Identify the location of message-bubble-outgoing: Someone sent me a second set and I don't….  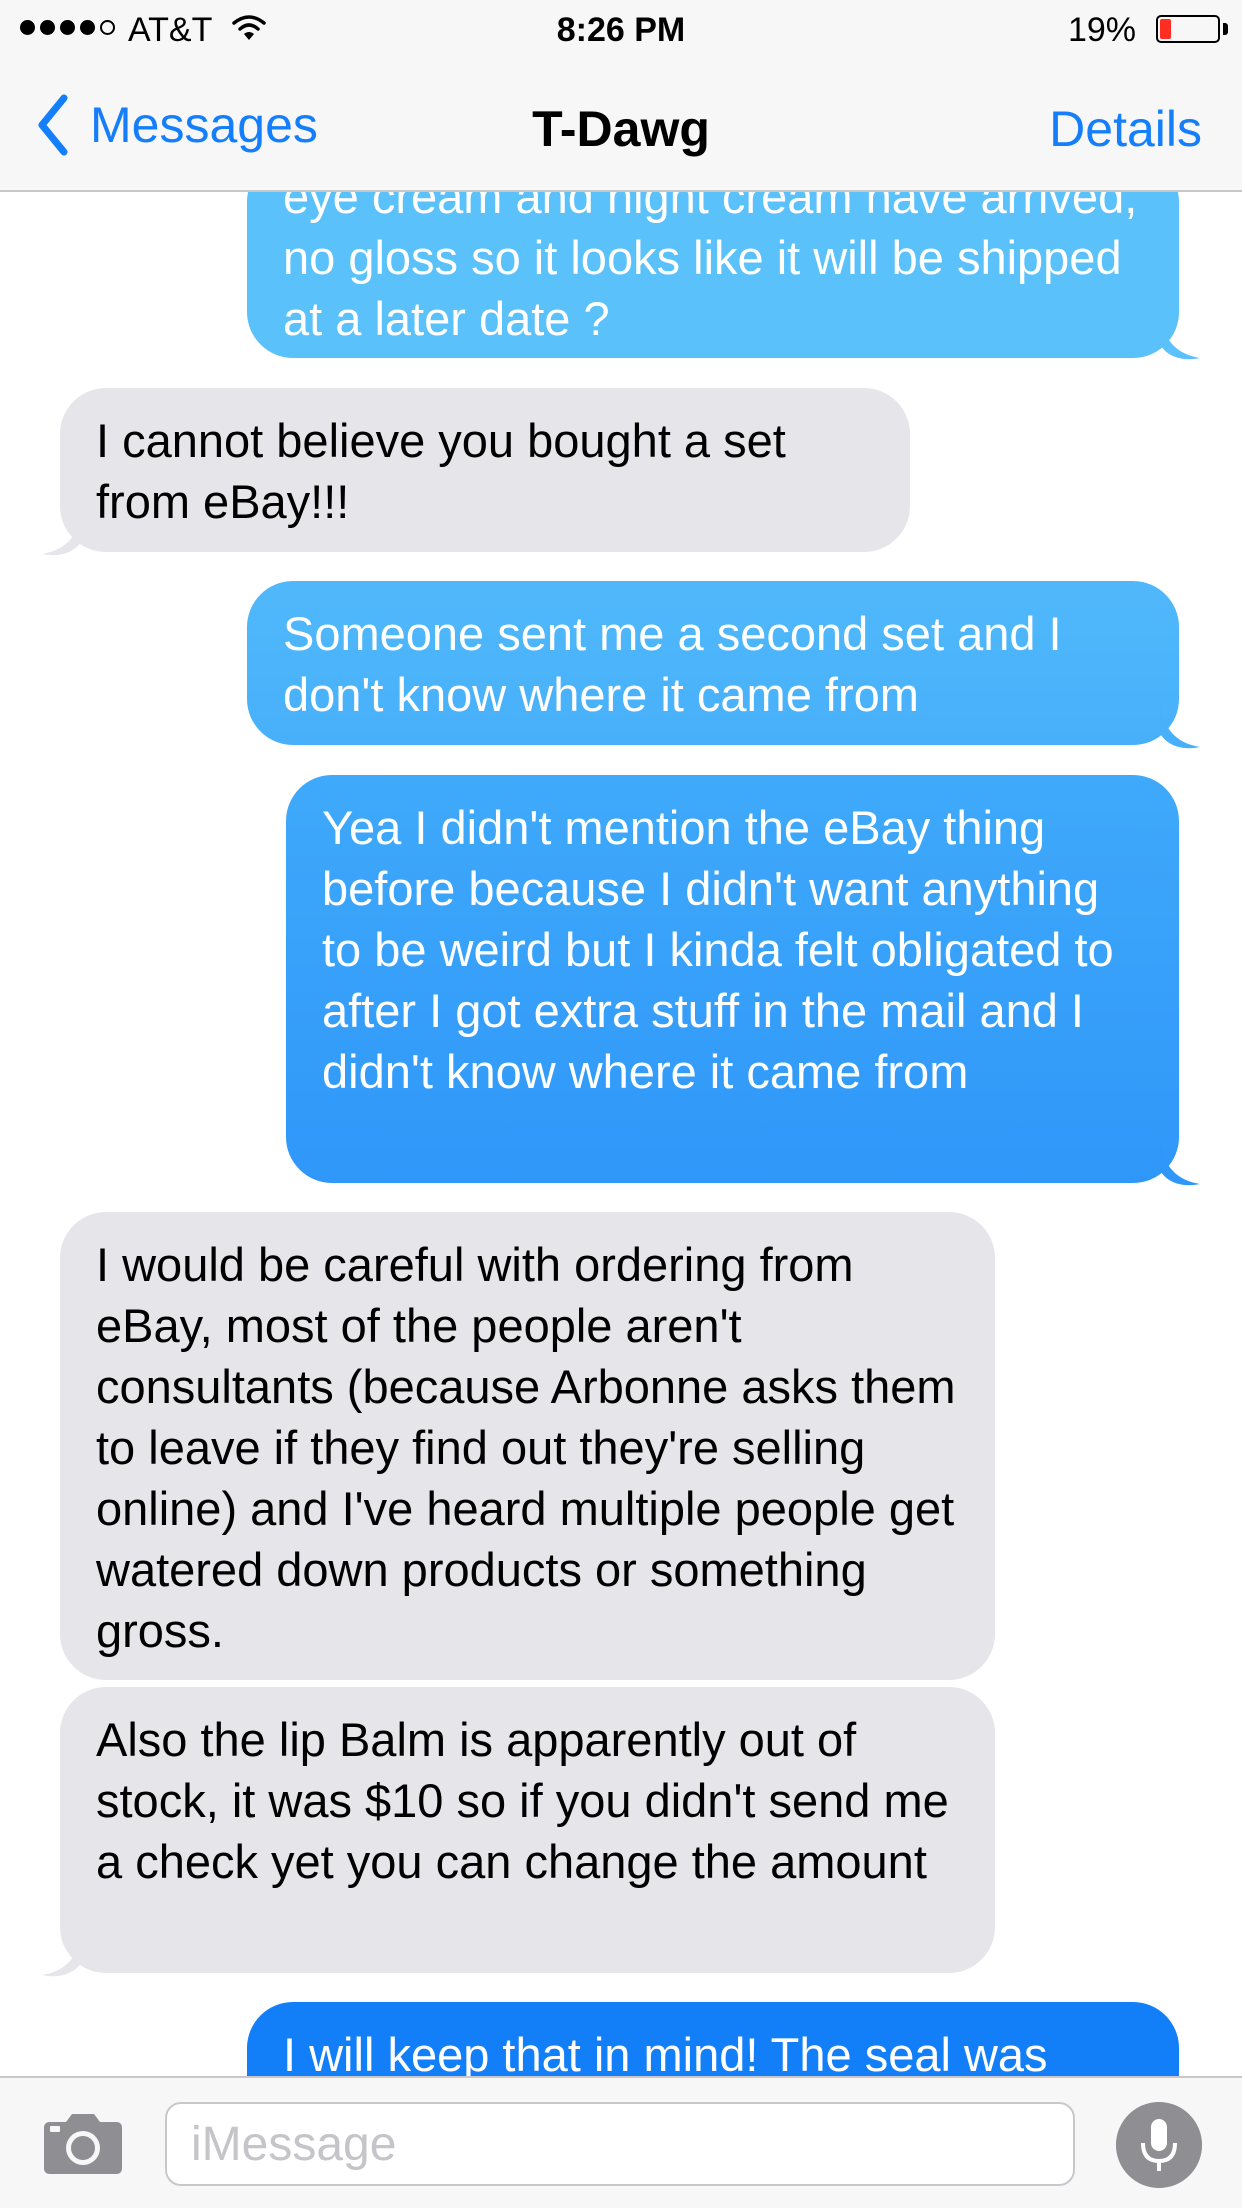
(713, 663).